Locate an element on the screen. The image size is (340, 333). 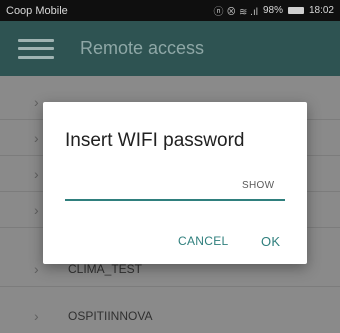
input-underline is located at coordinates (175, 200).